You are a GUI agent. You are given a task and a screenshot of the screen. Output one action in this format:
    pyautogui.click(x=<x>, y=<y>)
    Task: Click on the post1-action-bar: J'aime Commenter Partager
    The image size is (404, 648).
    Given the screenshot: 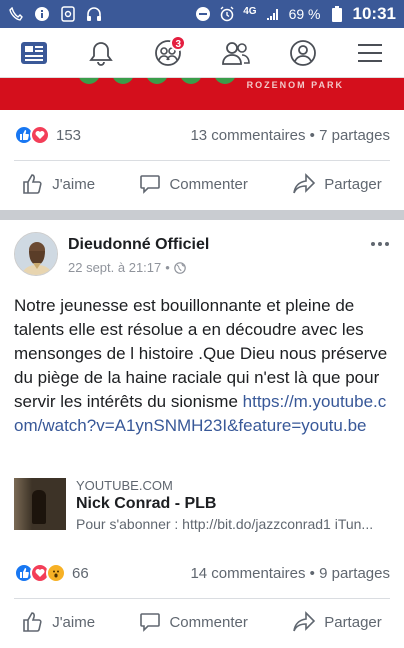 What is the action you would take?
    pyautogui.click(x=202, y=184)
    